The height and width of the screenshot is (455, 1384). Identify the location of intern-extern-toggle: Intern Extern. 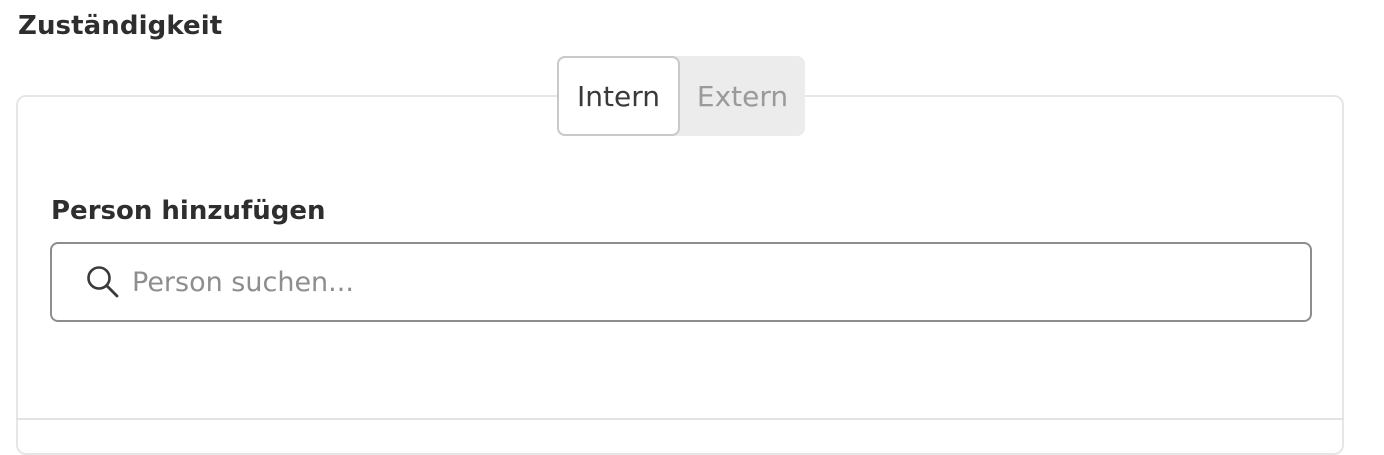
(681, 96).